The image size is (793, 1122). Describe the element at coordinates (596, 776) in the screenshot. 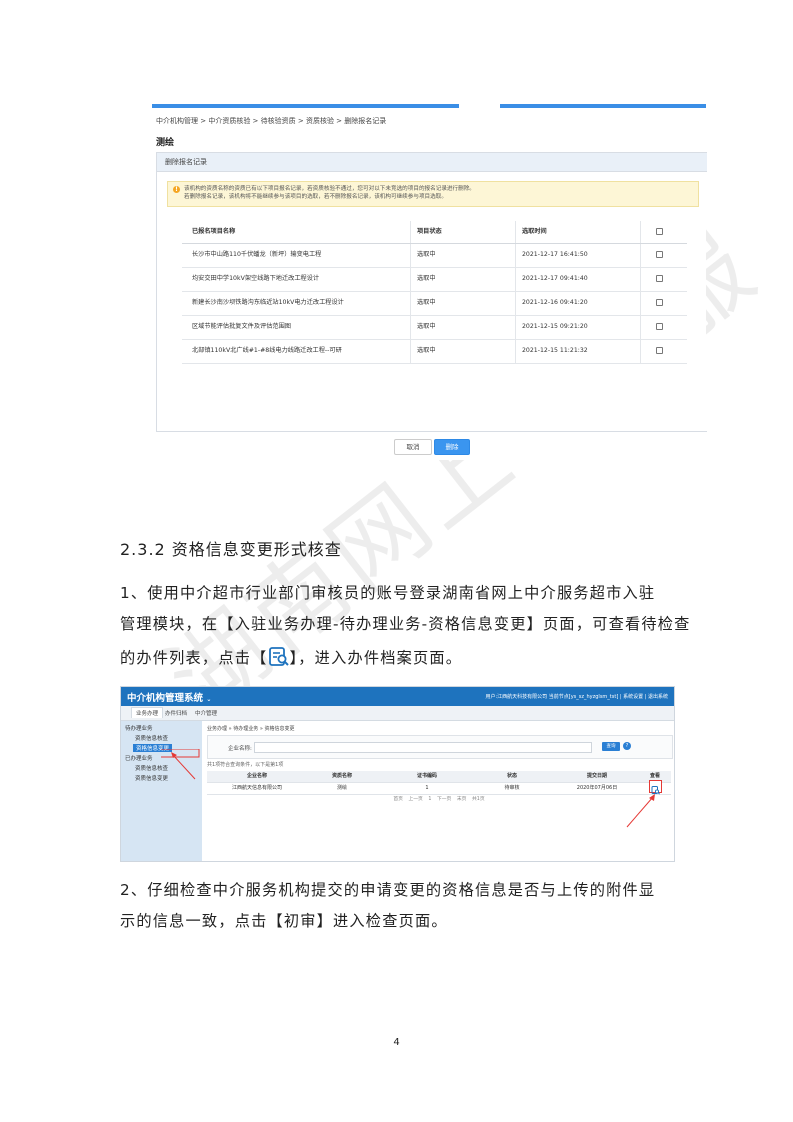

I see `col-date: 提交日期` at that location.